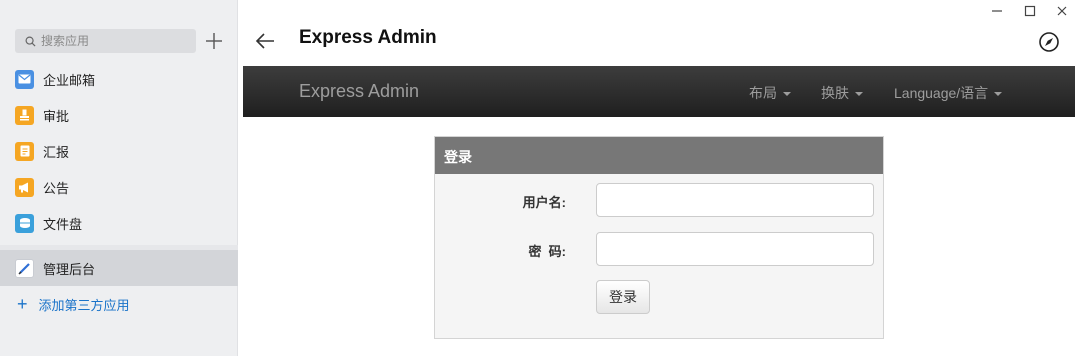  What do you see at coordinates (119, 79) in the screenshot?
I see `sidebar-item-mail: 企业邮箱` at bounding box center [119, 79].